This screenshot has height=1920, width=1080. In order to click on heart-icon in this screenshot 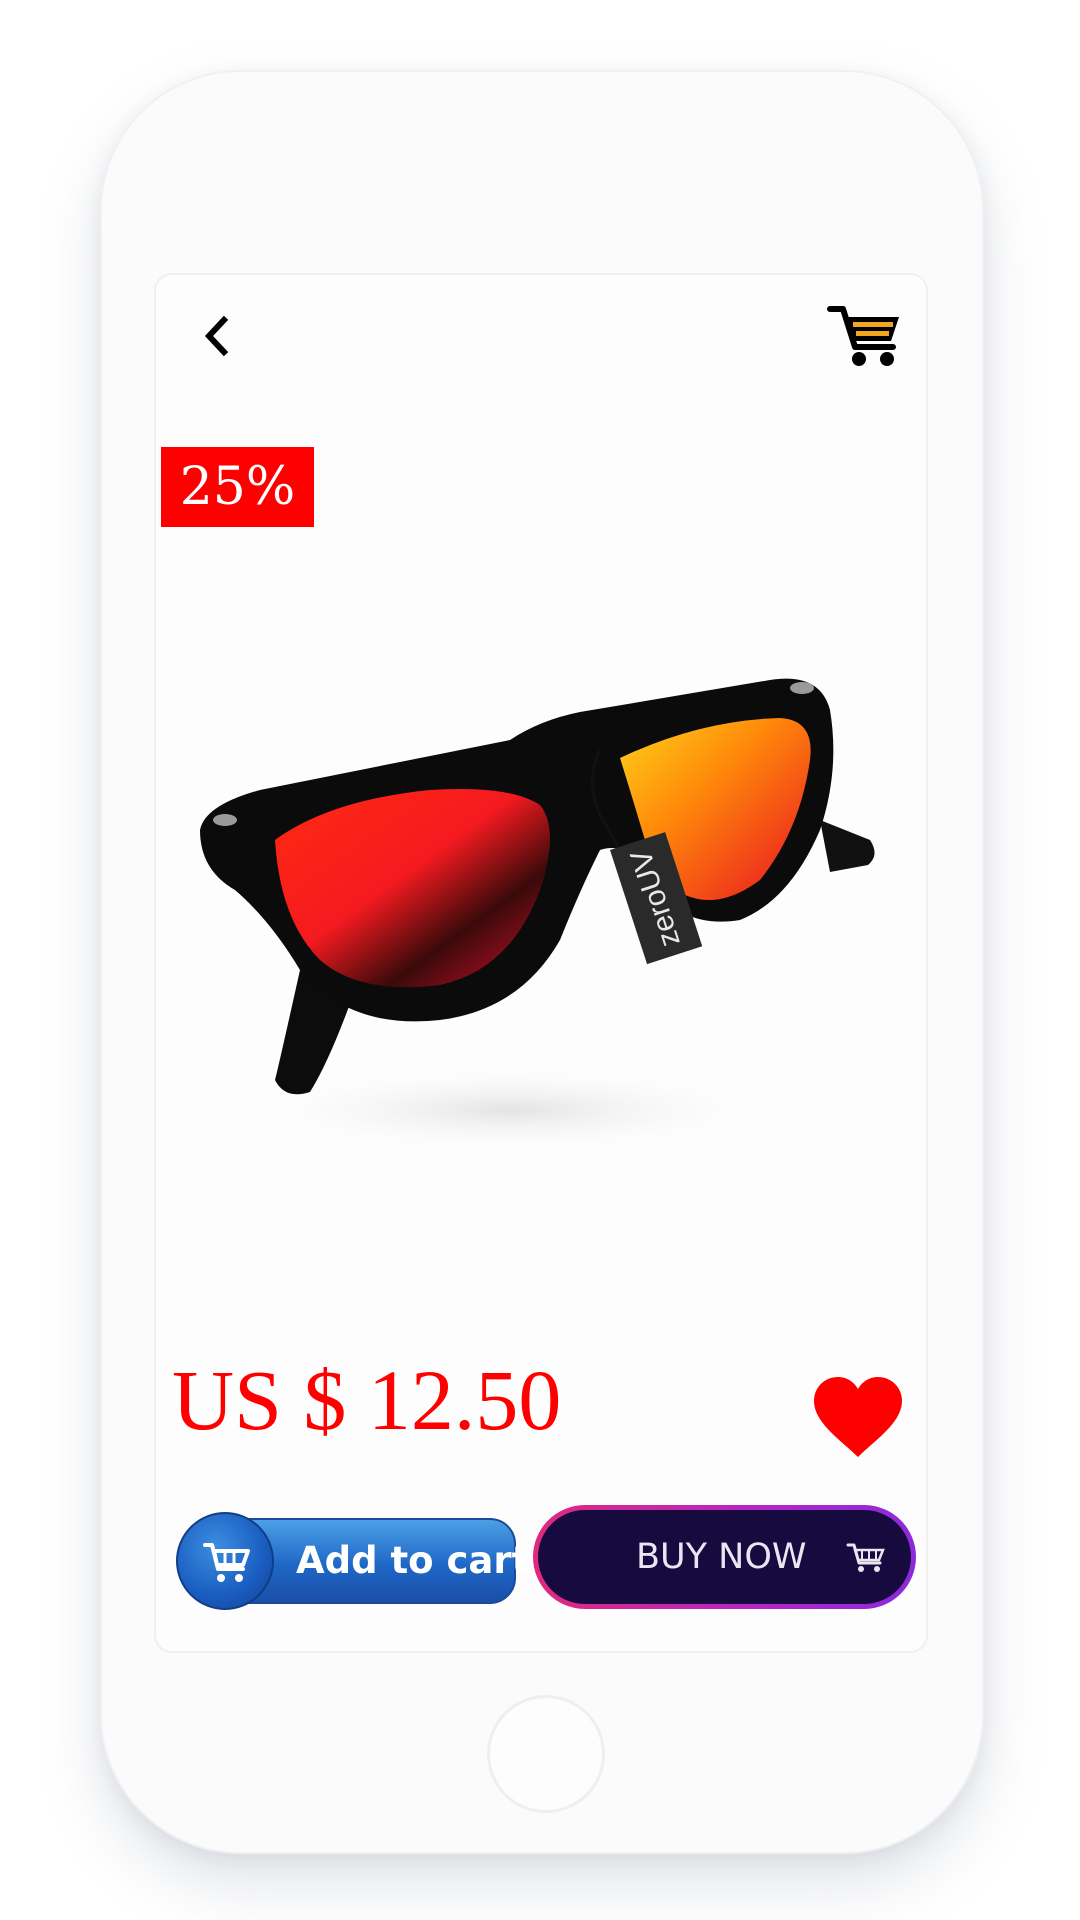, I will do `click(858, 1417)`.